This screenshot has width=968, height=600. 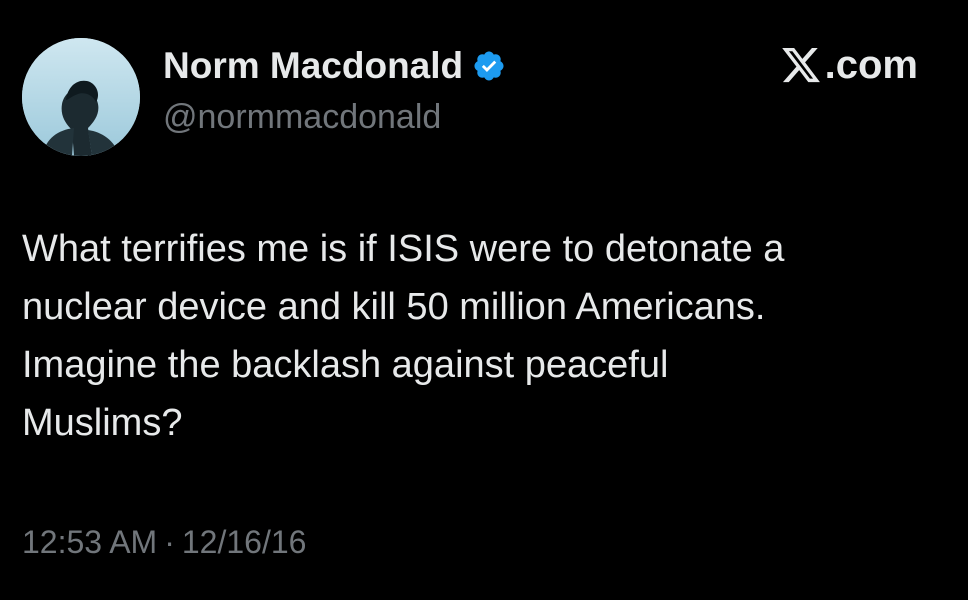 What do you see at coordinates (302, 117) in the screenshot?
I see `author-handle: @normmacdonald` at bounding box center [302, 117].